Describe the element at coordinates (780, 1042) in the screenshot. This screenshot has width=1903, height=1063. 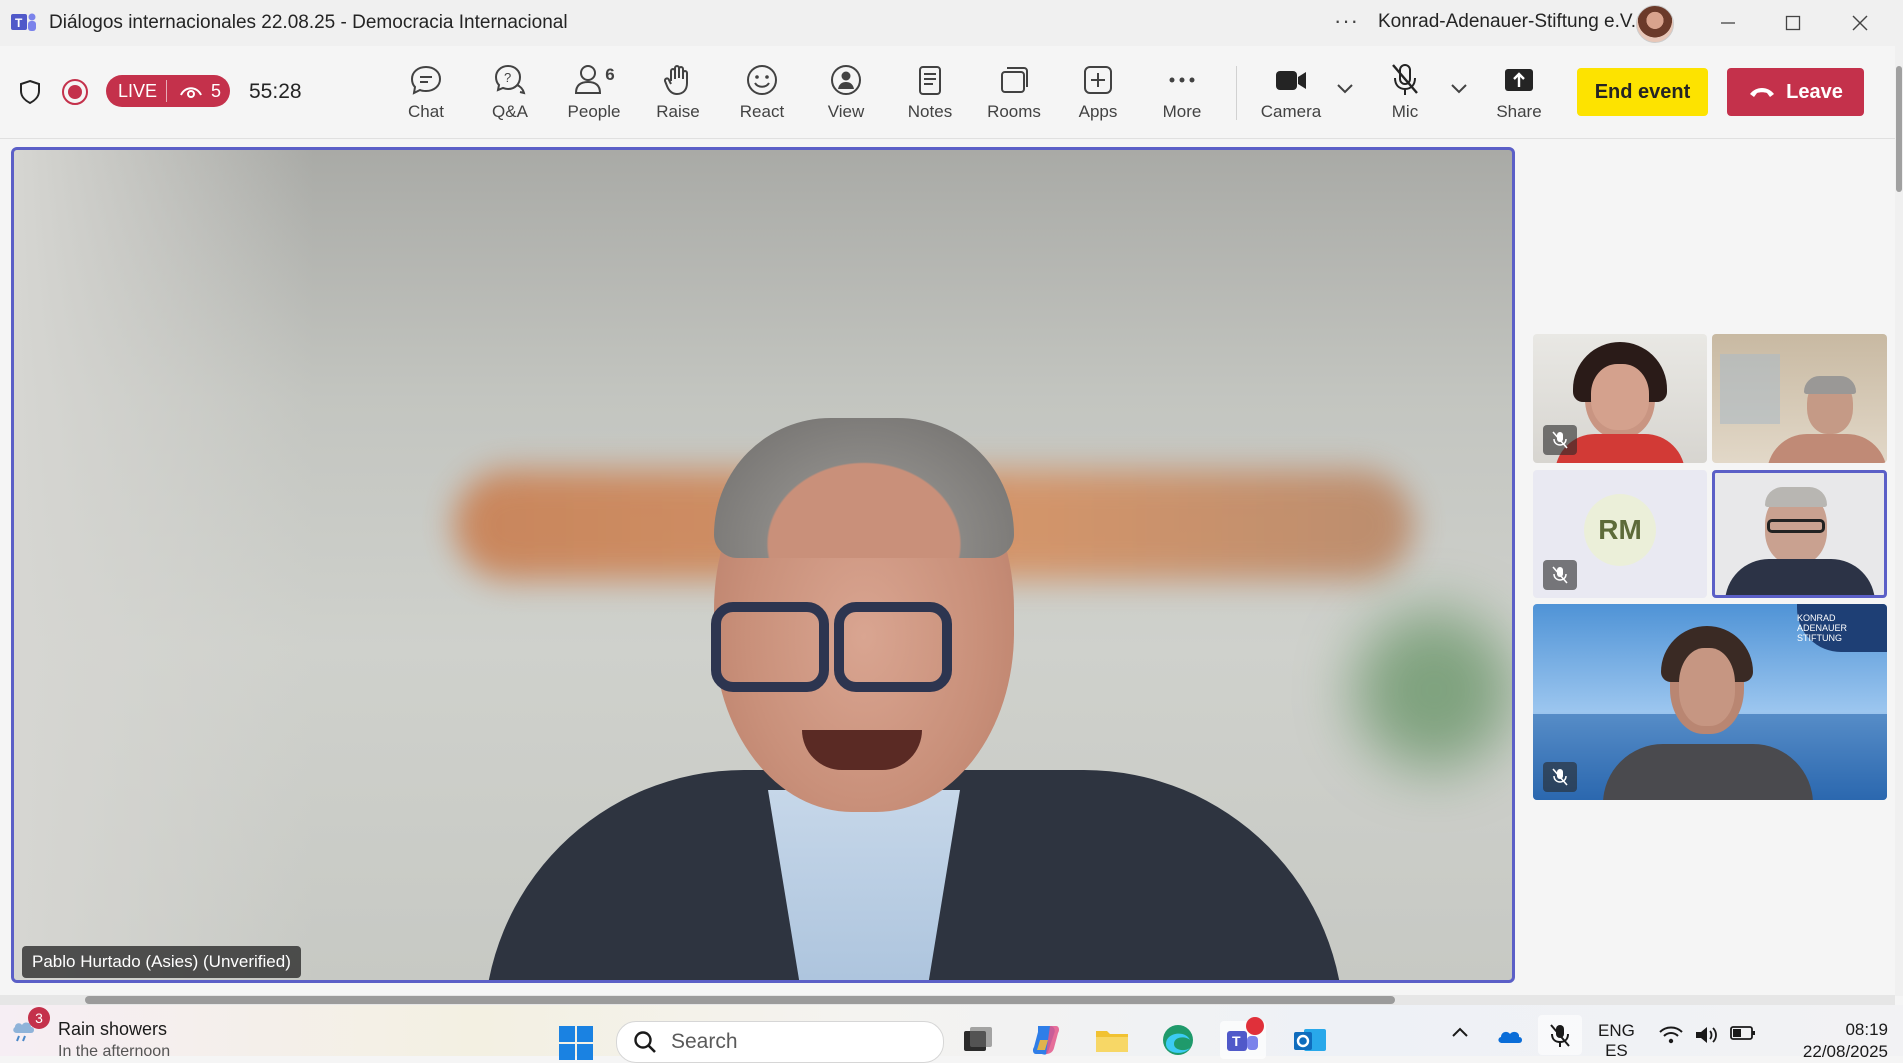
I see `taskbar-search-box: Search` at that location.